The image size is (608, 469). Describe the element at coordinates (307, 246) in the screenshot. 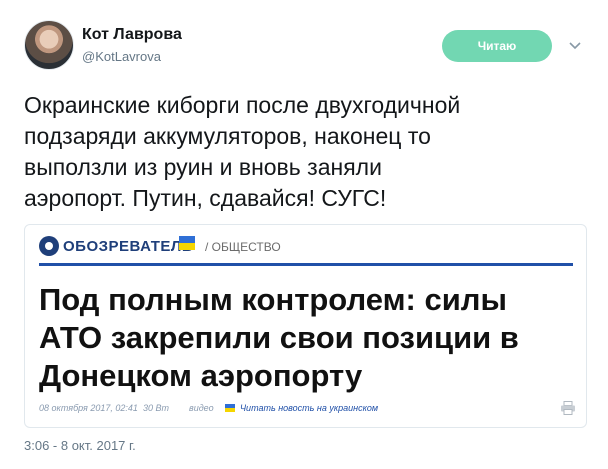

I see `card-header: ОБОЗРЕВАТЕЛЬ / ОБЩЕСТВО` at that location.